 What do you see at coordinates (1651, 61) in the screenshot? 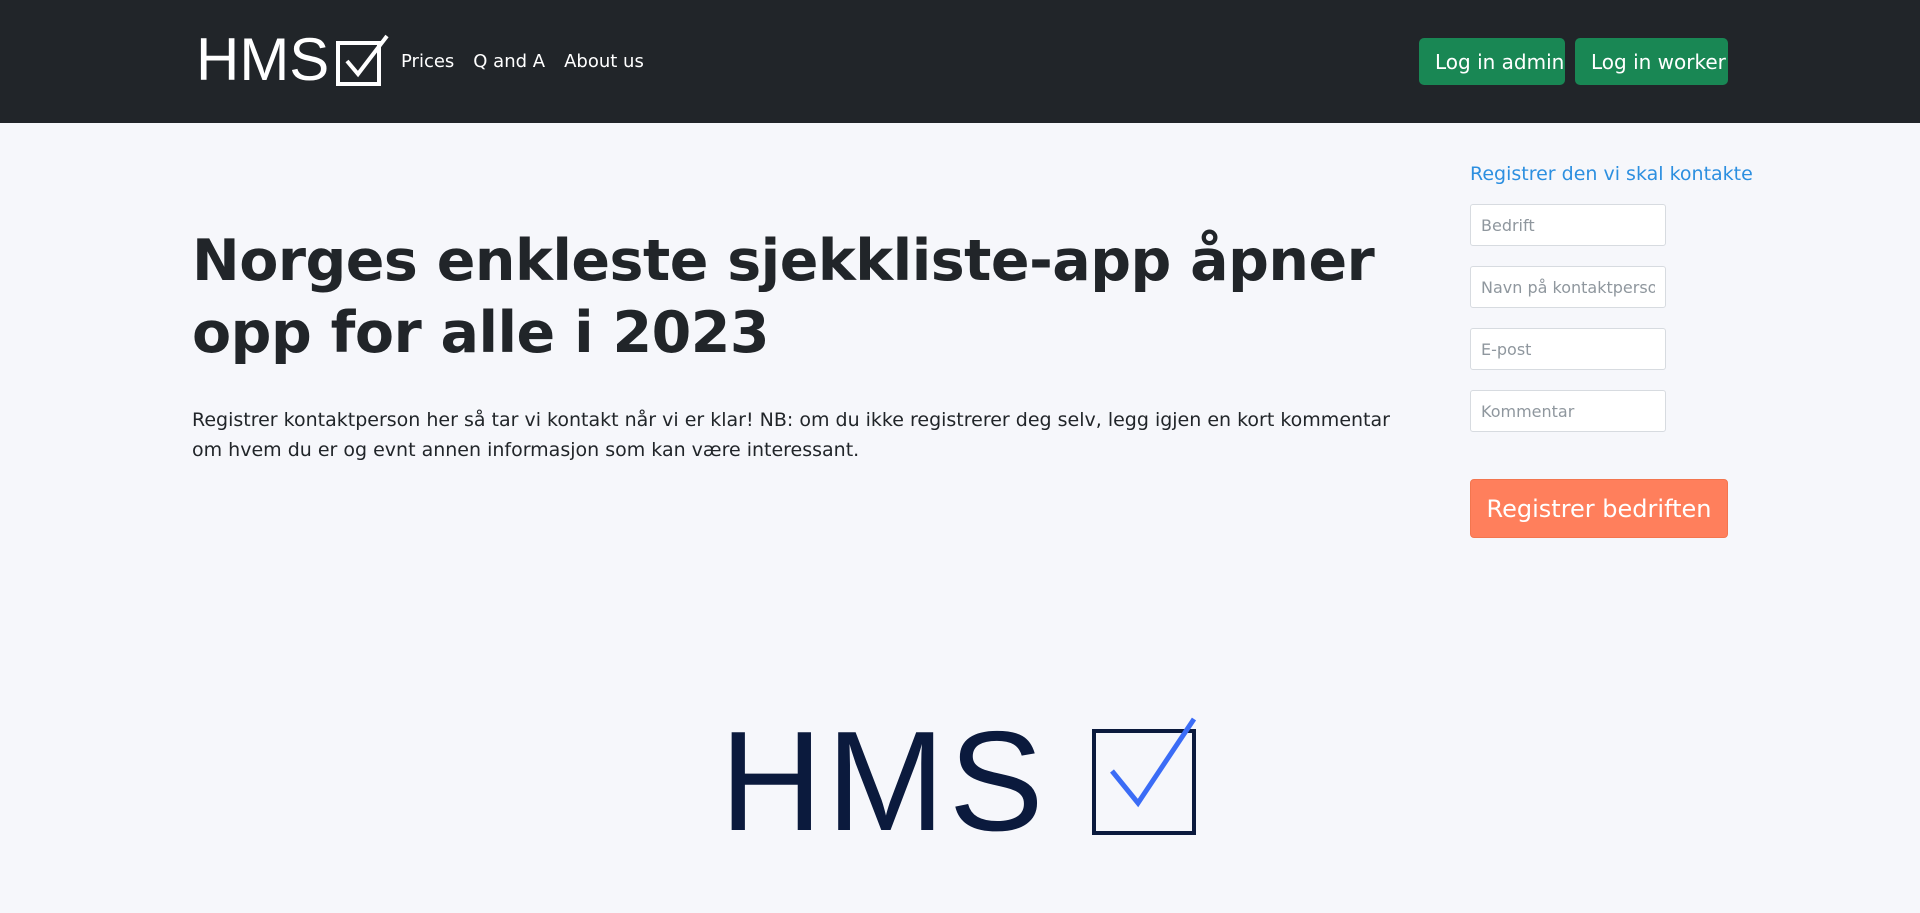
I see `login-worker-button: Log in worker` at bounding box center [1651, 61].